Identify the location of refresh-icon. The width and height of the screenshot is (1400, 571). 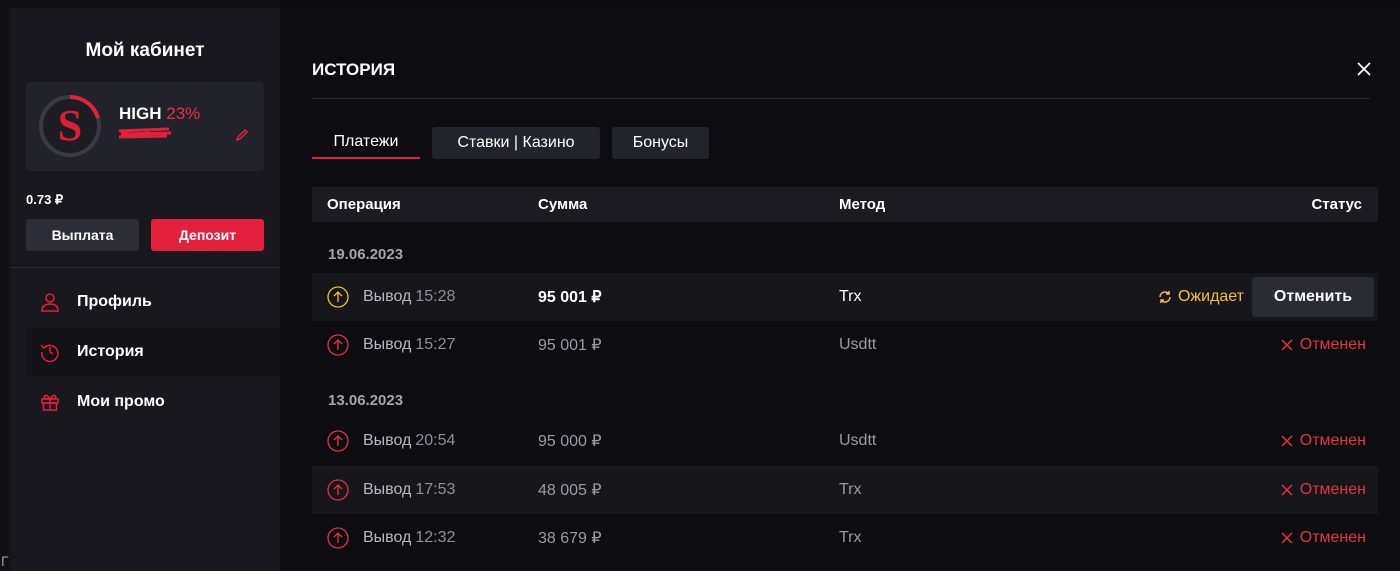
(1165, 297).